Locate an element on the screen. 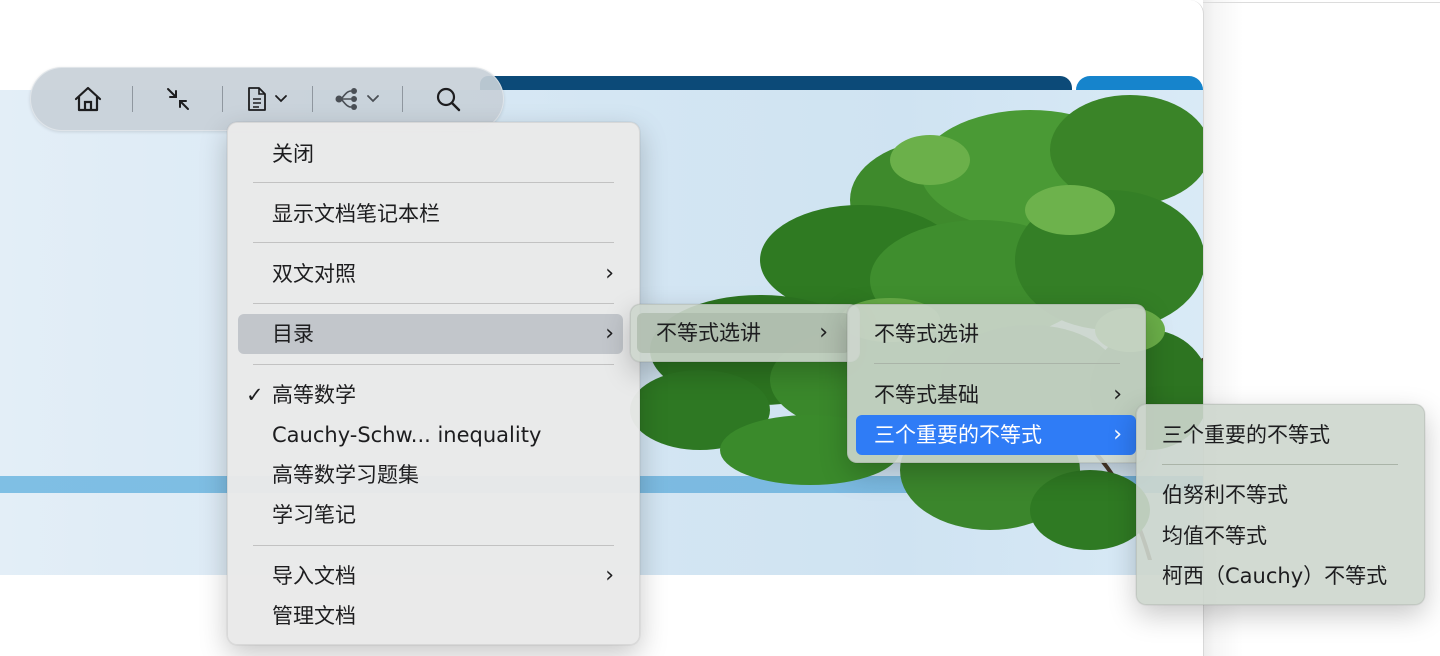 The height and width of the screenshot is (656, 1440). banner-tab is located at coordinates (1139, 83).